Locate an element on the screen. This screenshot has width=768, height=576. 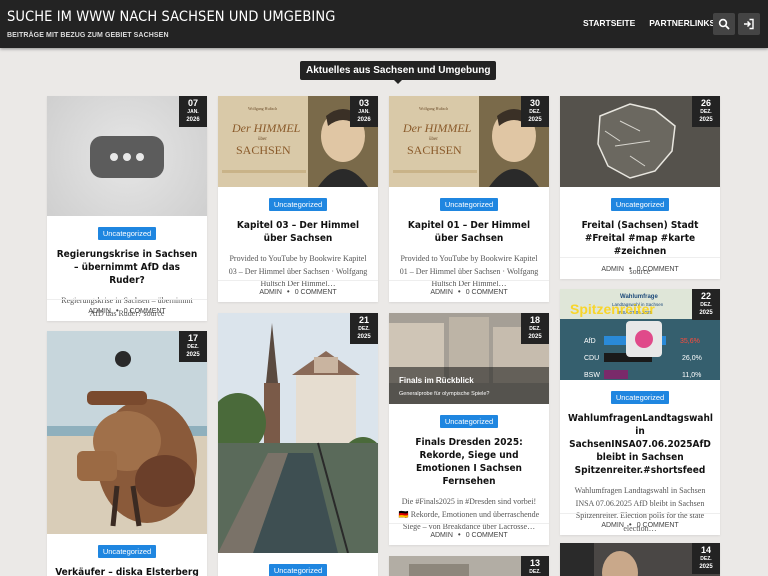
post-card: 14 DEZ. 2025 is located at coordinates (640, 559).